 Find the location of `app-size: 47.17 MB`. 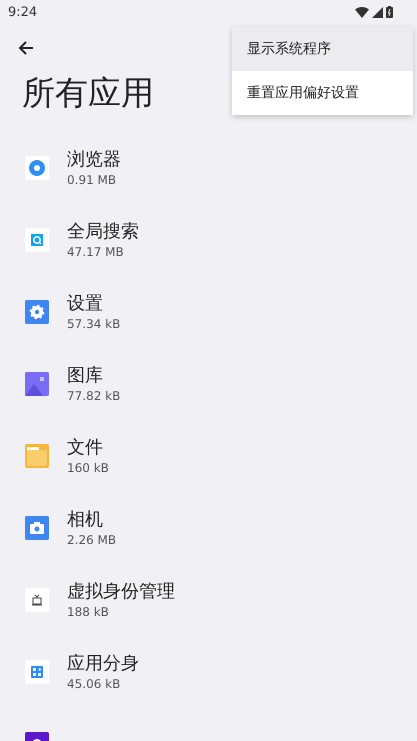

app-size: 47.17 MB is located at coordinates (96, 252).